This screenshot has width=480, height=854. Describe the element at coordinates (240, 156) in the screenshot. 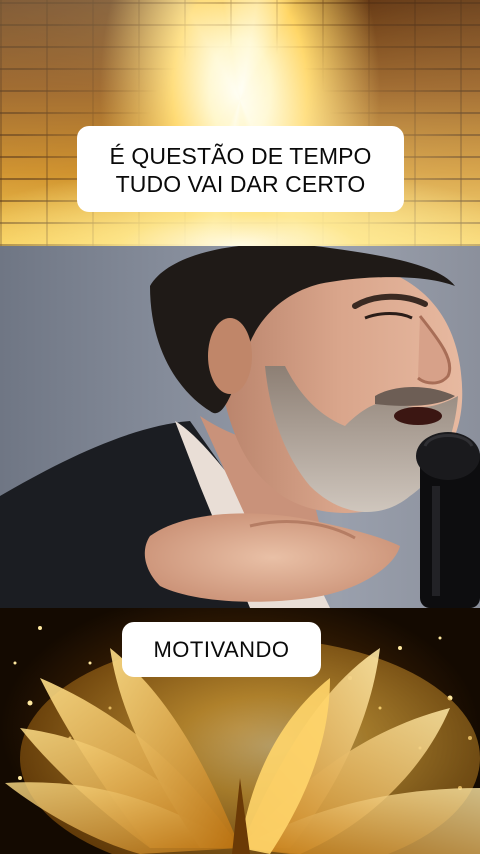

I see `top-caption-line-1: É QUESTÃO DE TEMPO` at that location.